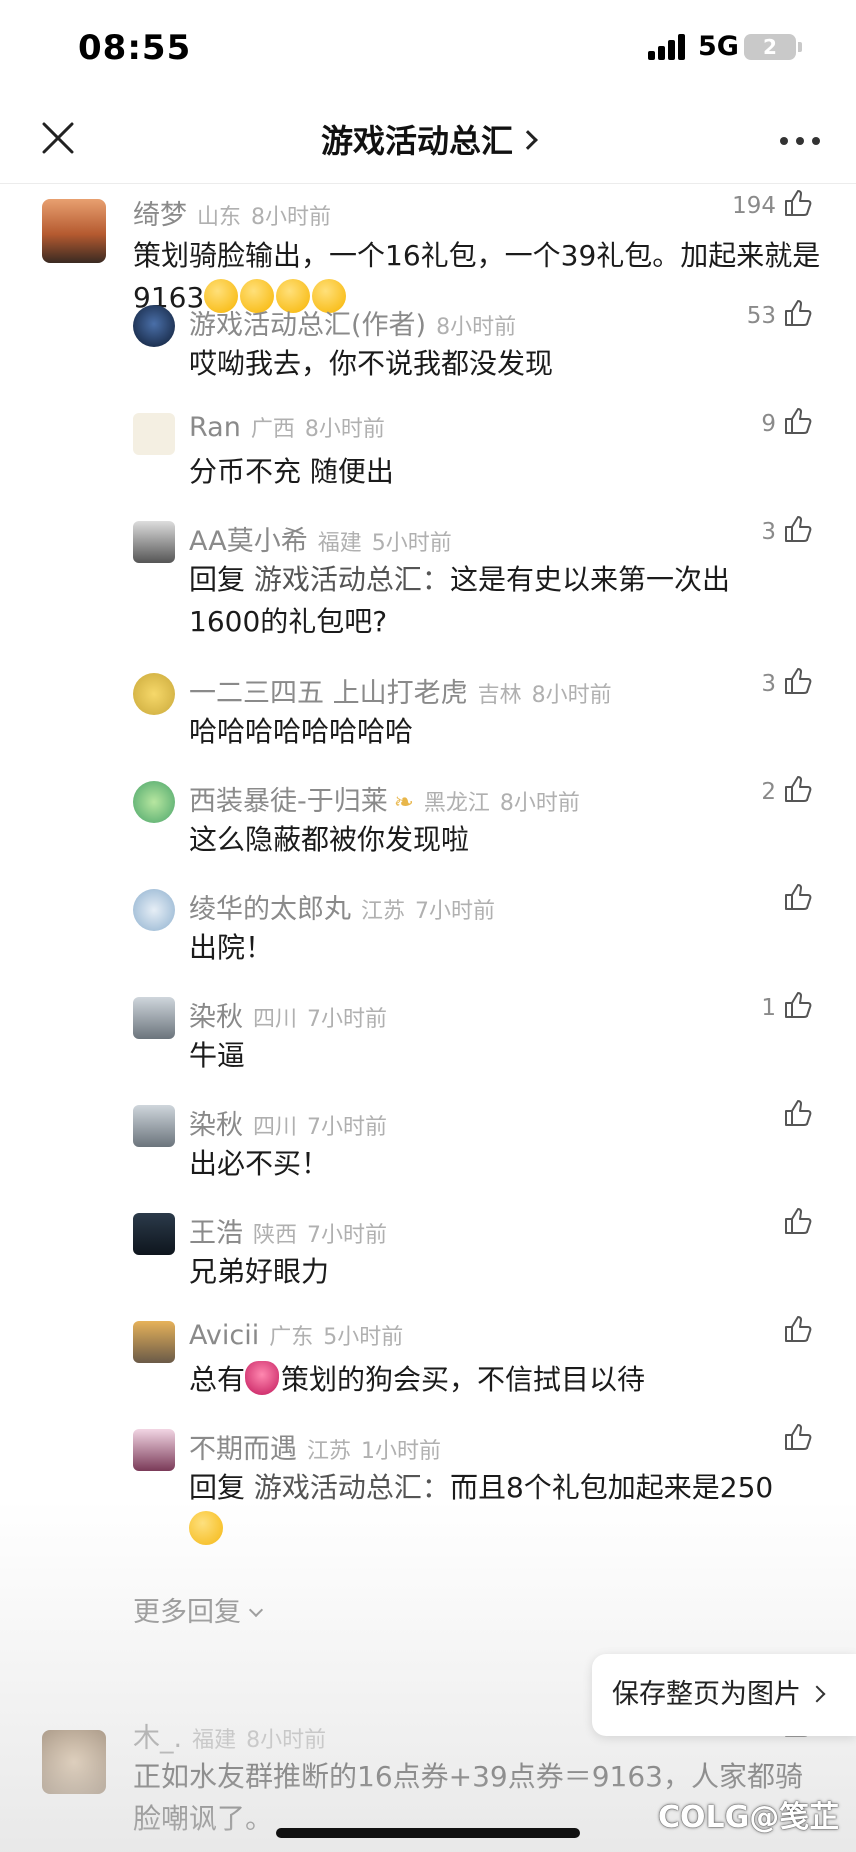  What do you see at coordinates (187, 1612) in the screenshot?
I see `more-replies-label: 更多回复` at bounding box center [187, 1612].